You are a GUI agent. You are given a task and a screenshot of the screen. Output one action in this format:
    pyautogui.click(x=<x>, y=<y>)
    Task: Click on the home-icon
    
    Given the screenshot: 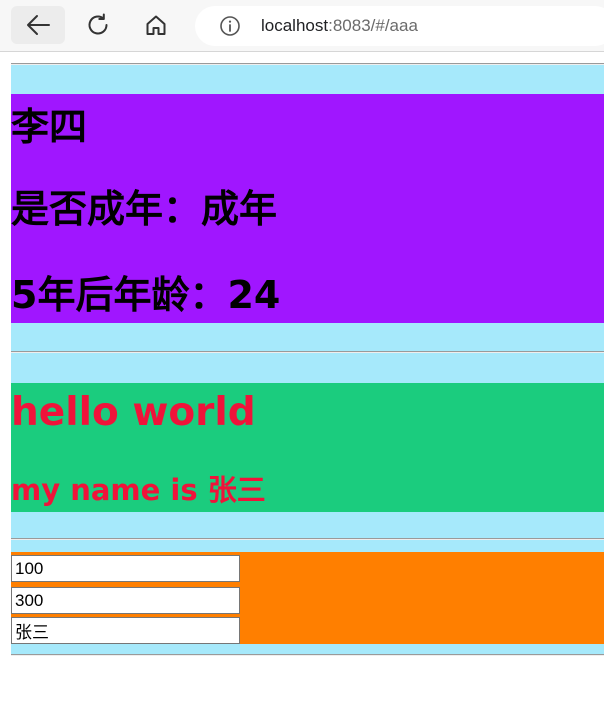 What is the action you would take?
    pyautogui.click(x=156, y=25)
    